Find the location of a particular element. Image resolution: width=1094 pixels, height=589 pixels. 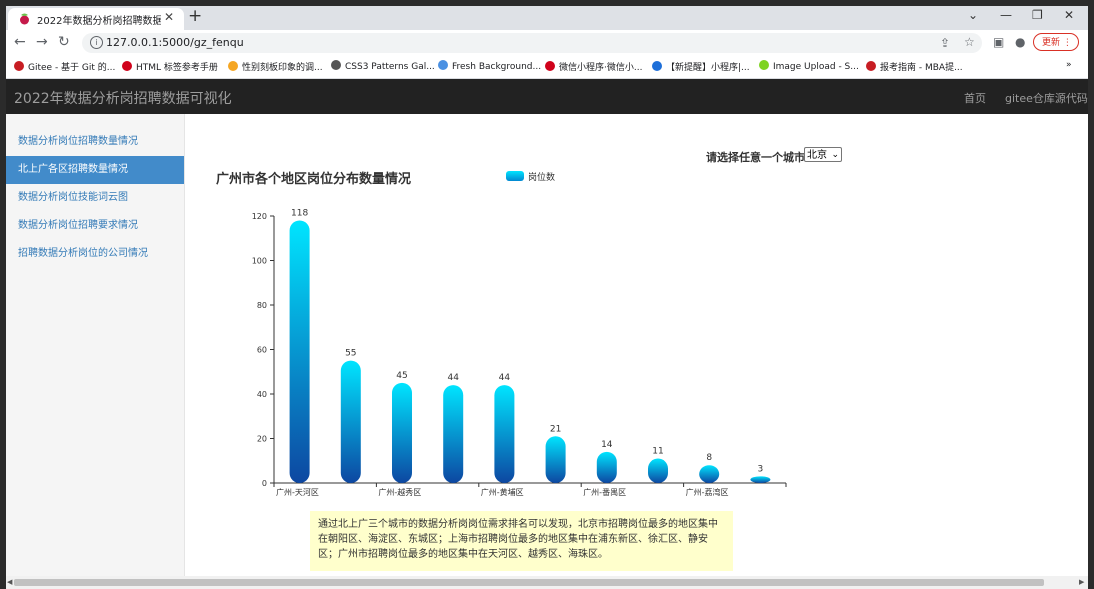

new-tab-icon: + is located at coordinates (195, 16).